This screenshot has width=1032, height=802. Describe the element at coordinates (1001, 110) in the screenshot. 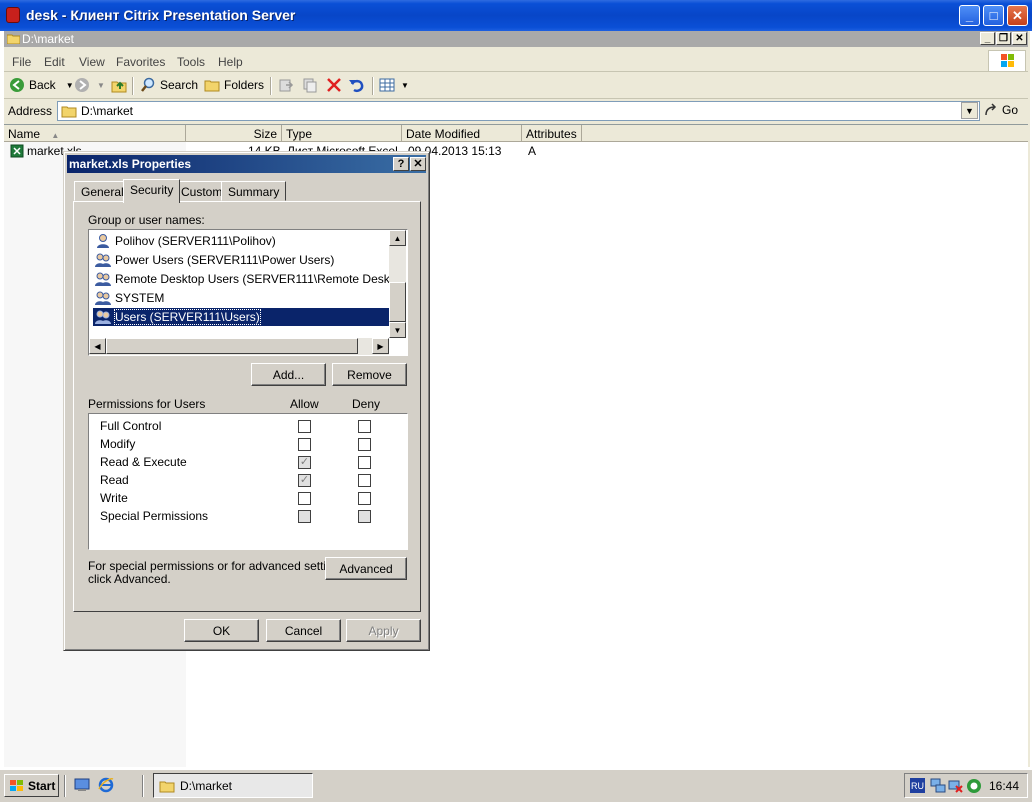

I see `go-button: Go` at that location.